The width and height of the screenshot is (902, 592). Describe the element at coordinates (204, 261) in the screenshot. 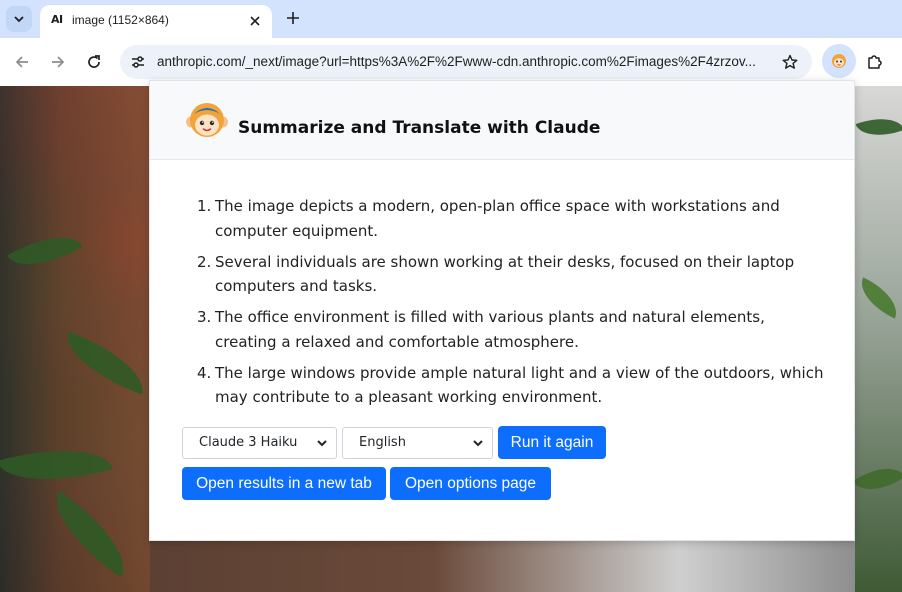

I see `summary-item-number: 2.` at that location.